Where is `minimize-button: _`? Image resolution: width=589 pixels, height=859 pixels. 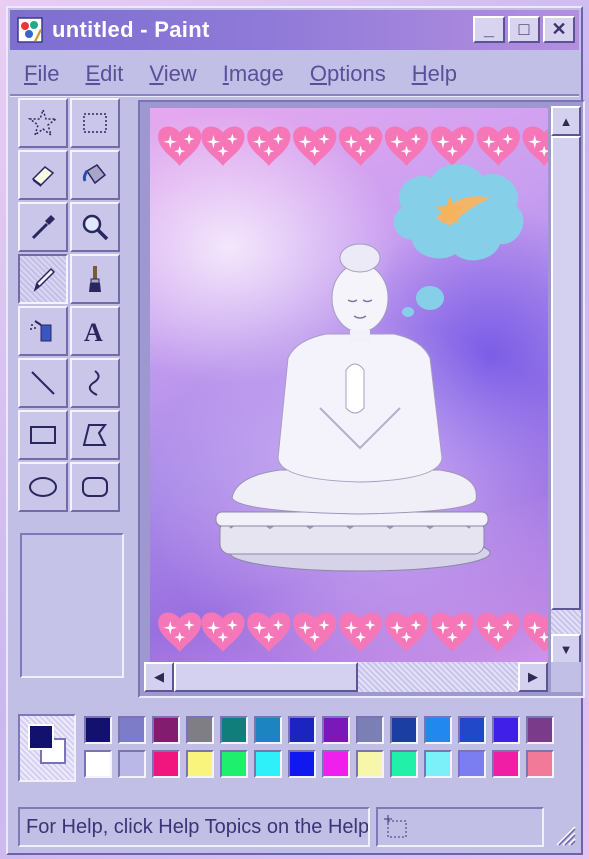
minimize-button: _ is located at coordinates (489, 29).